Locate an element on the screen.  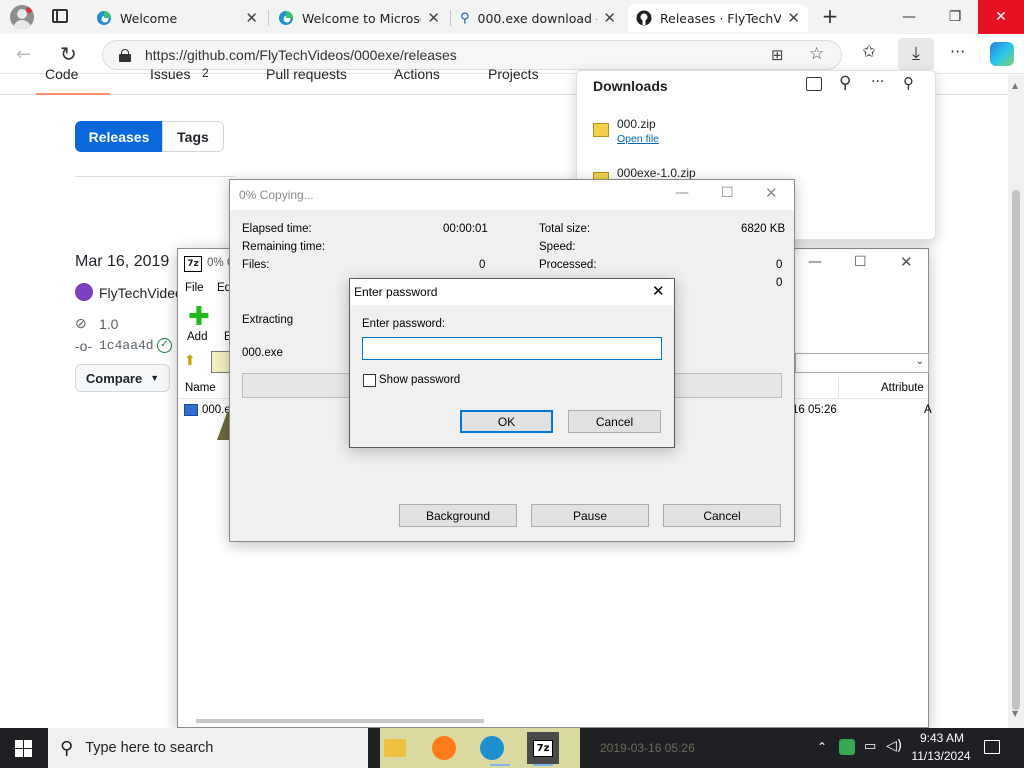
chevron-down-icon: ▼ is located at coordinates (155, 378).